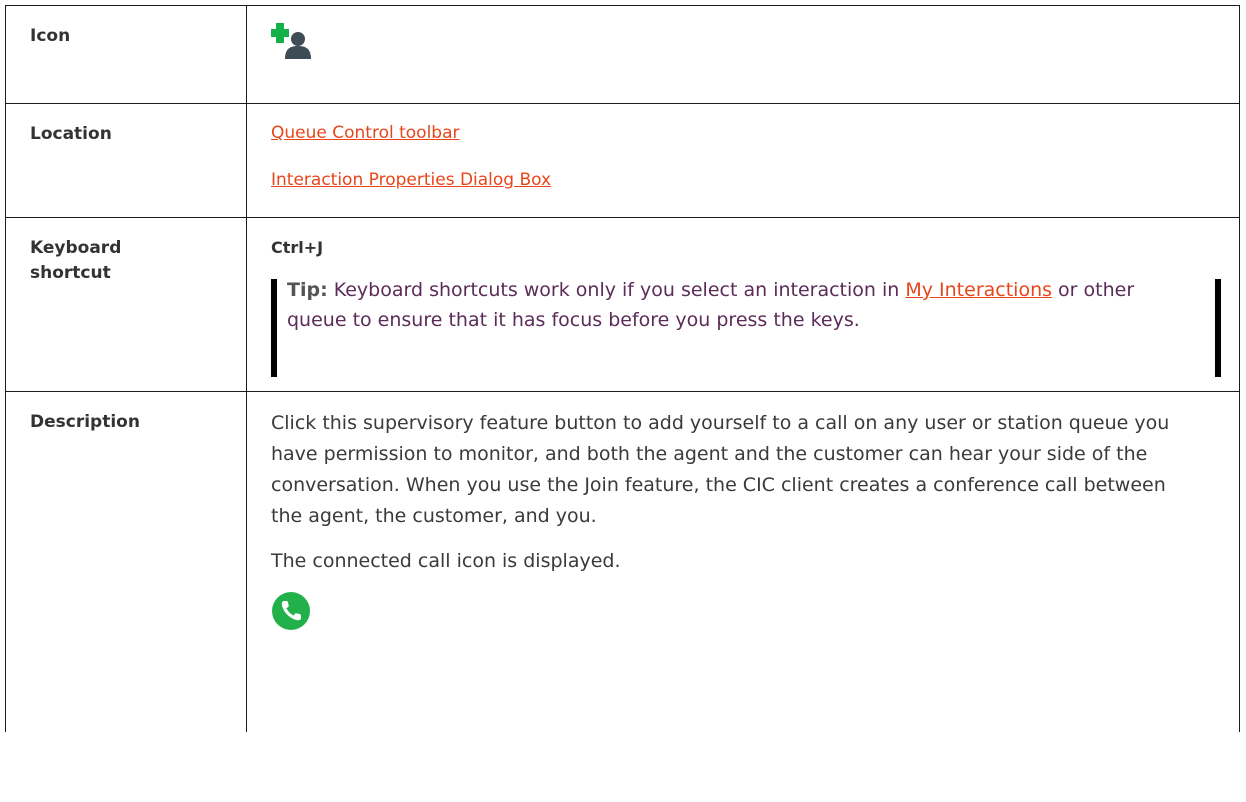 The height and width of the screenshot is (802, 1246). I want to click on tip-label: Tip:, so click(307, 290).